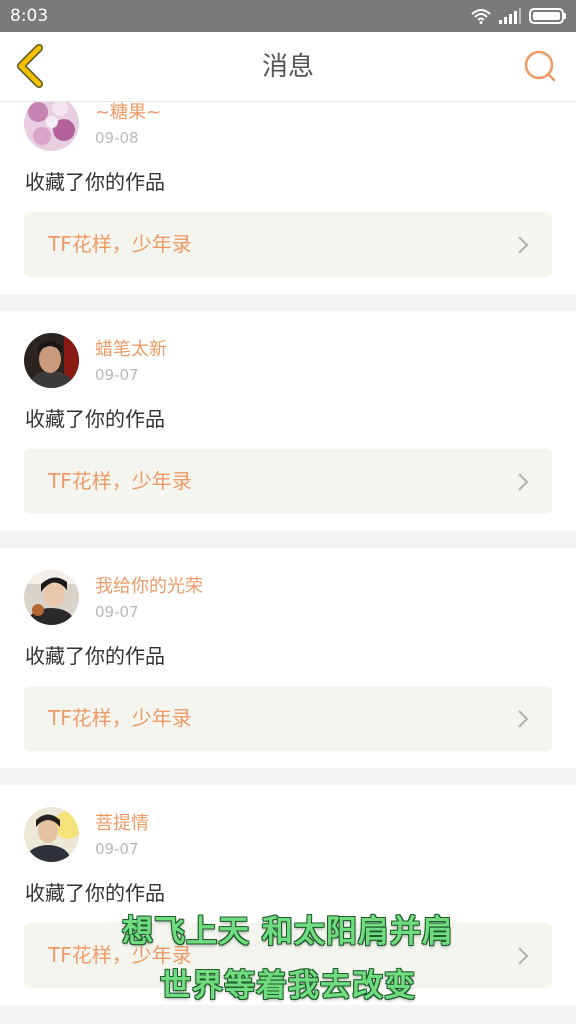 The image size is (576, 1024). What do you see at coordinates (117, 138) in the screenshot?
I see `date: 09-08` at bounding box center [117, 138].